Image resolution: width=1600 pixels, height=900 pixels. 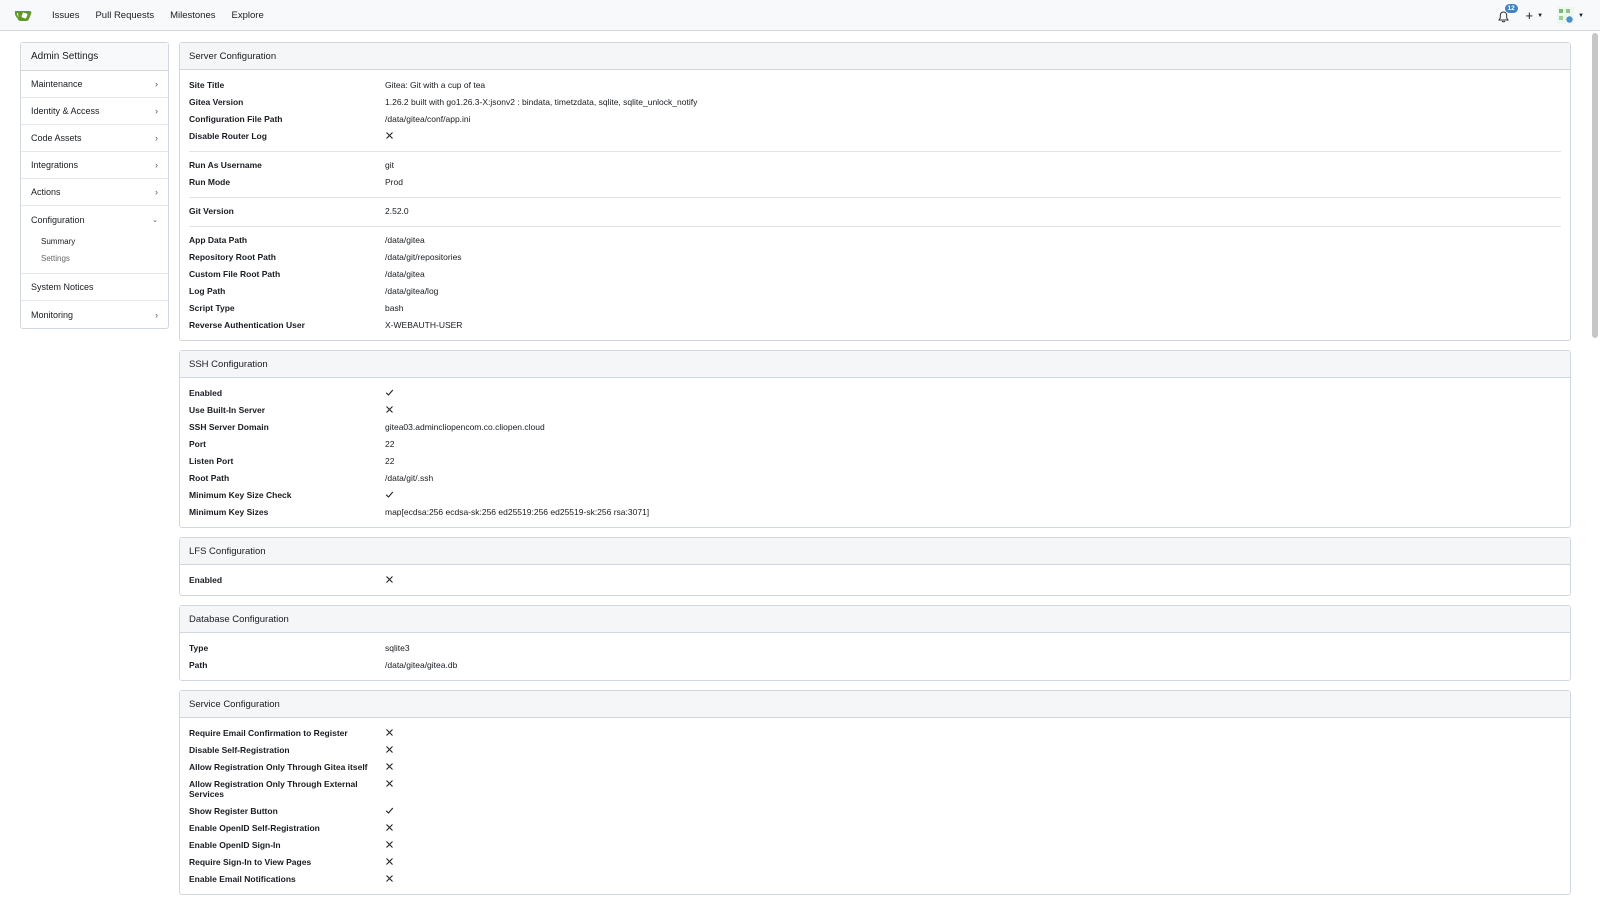 What do you see at coordinates (424, 325) in the screenshot?
I see `config-value: X-WEBAUTH-USER` at bounding box center [424, 325].